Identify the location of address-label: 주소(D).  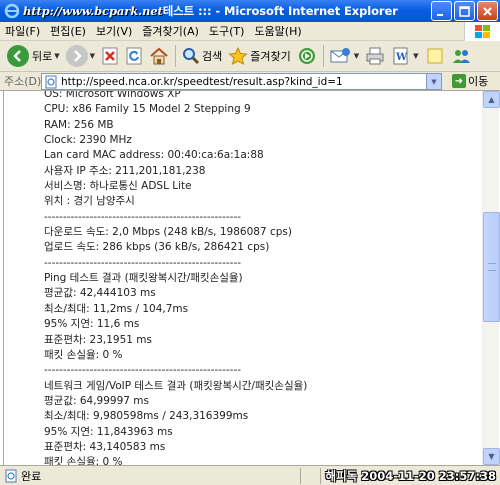
(23, 81).